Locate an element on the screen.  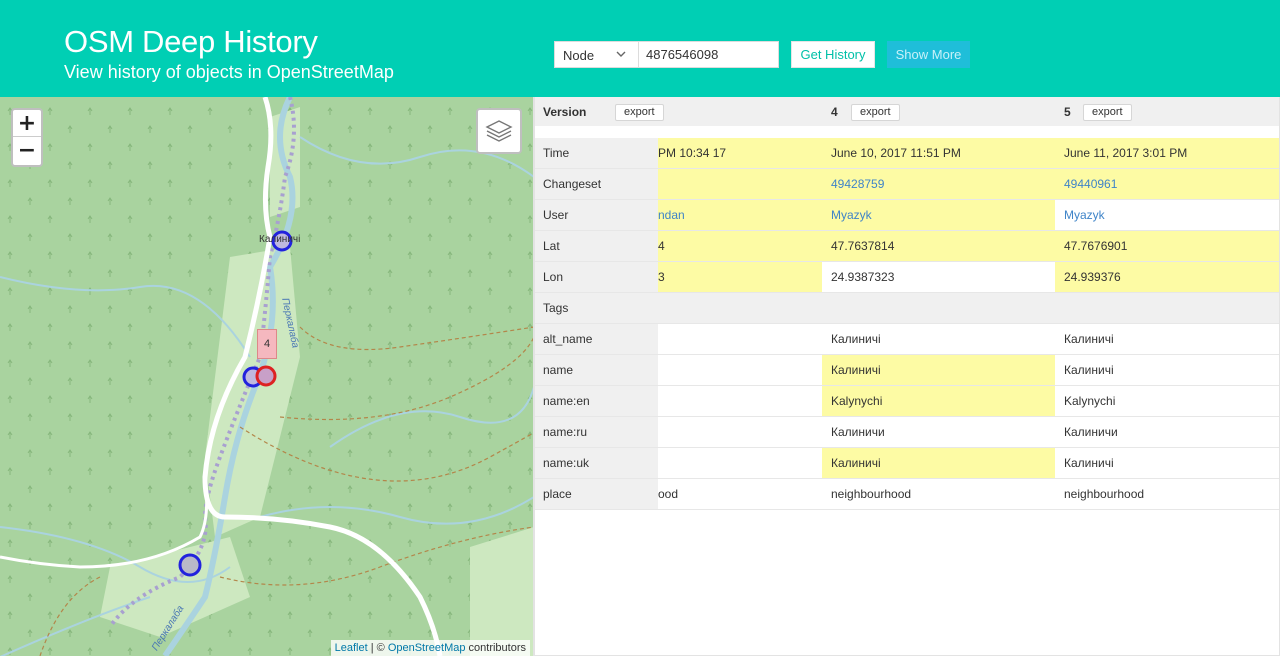
table-cell: 47.7637814 is located at coordinates (938, 246).